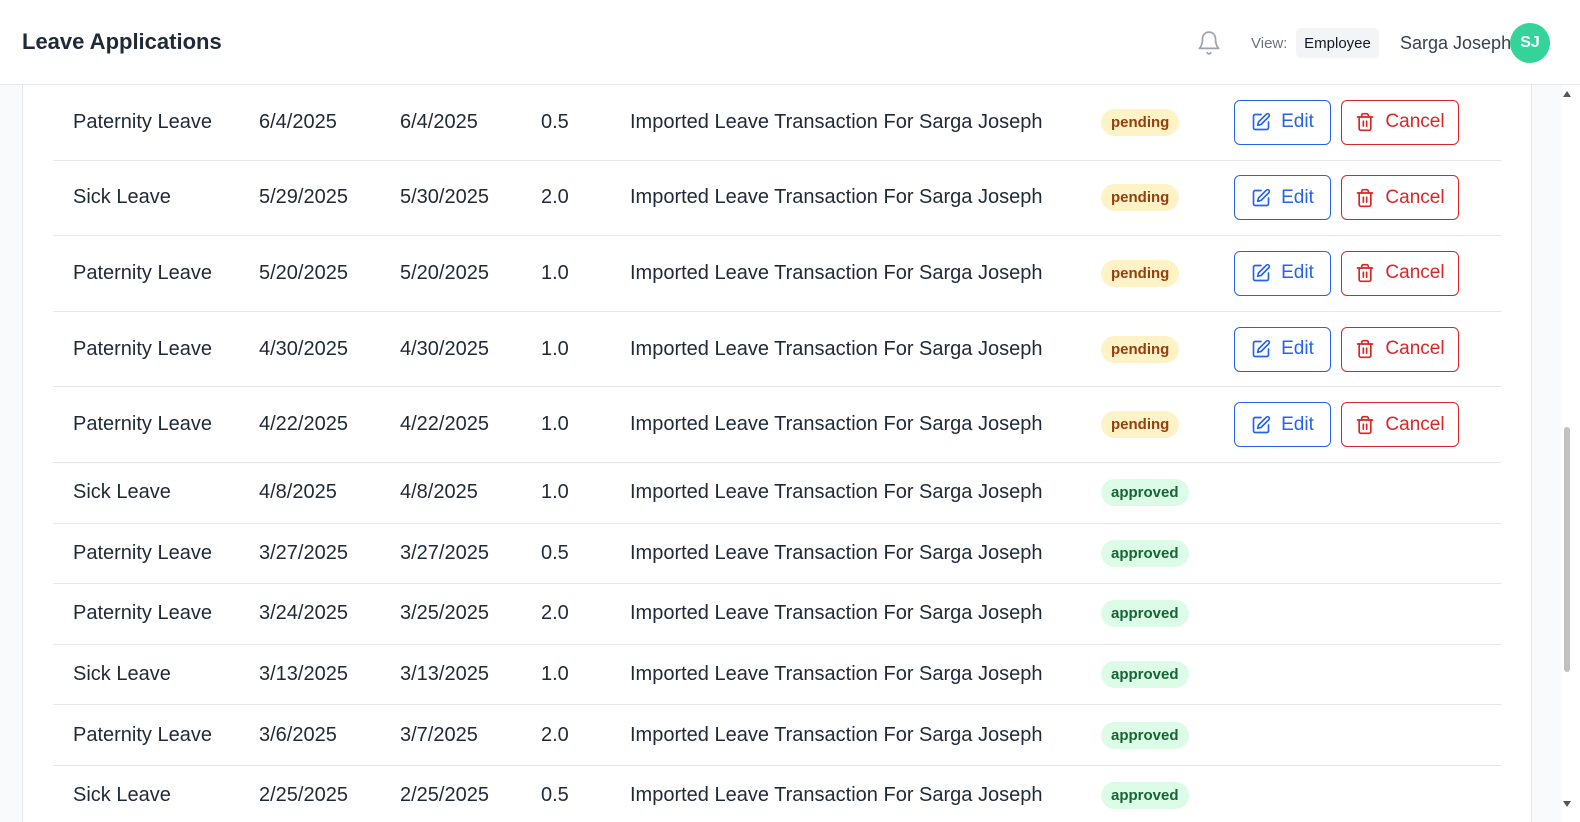 The height and width of the screenshot is (822, 1580). Describe the element at coordinates (298, 121) in the screenshot. I see `start-date: 6/4/2025` at that location.